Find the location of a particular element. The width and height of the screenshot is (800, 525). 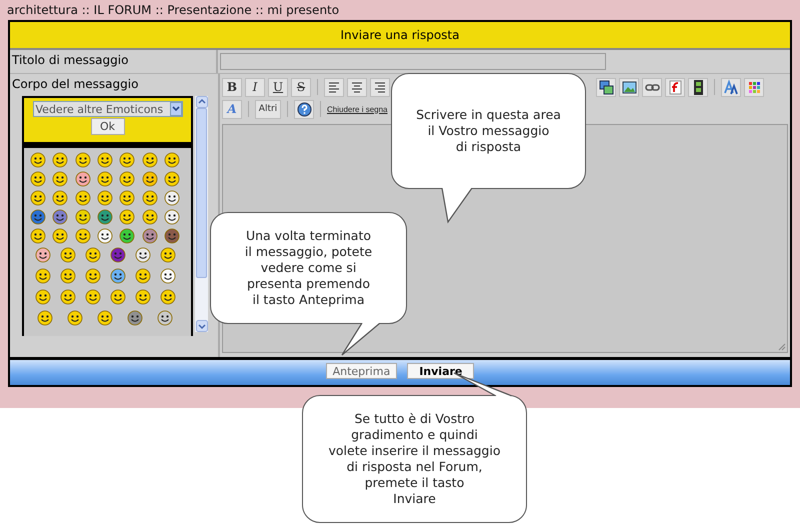

help-button is located at coordinates (304, 109).